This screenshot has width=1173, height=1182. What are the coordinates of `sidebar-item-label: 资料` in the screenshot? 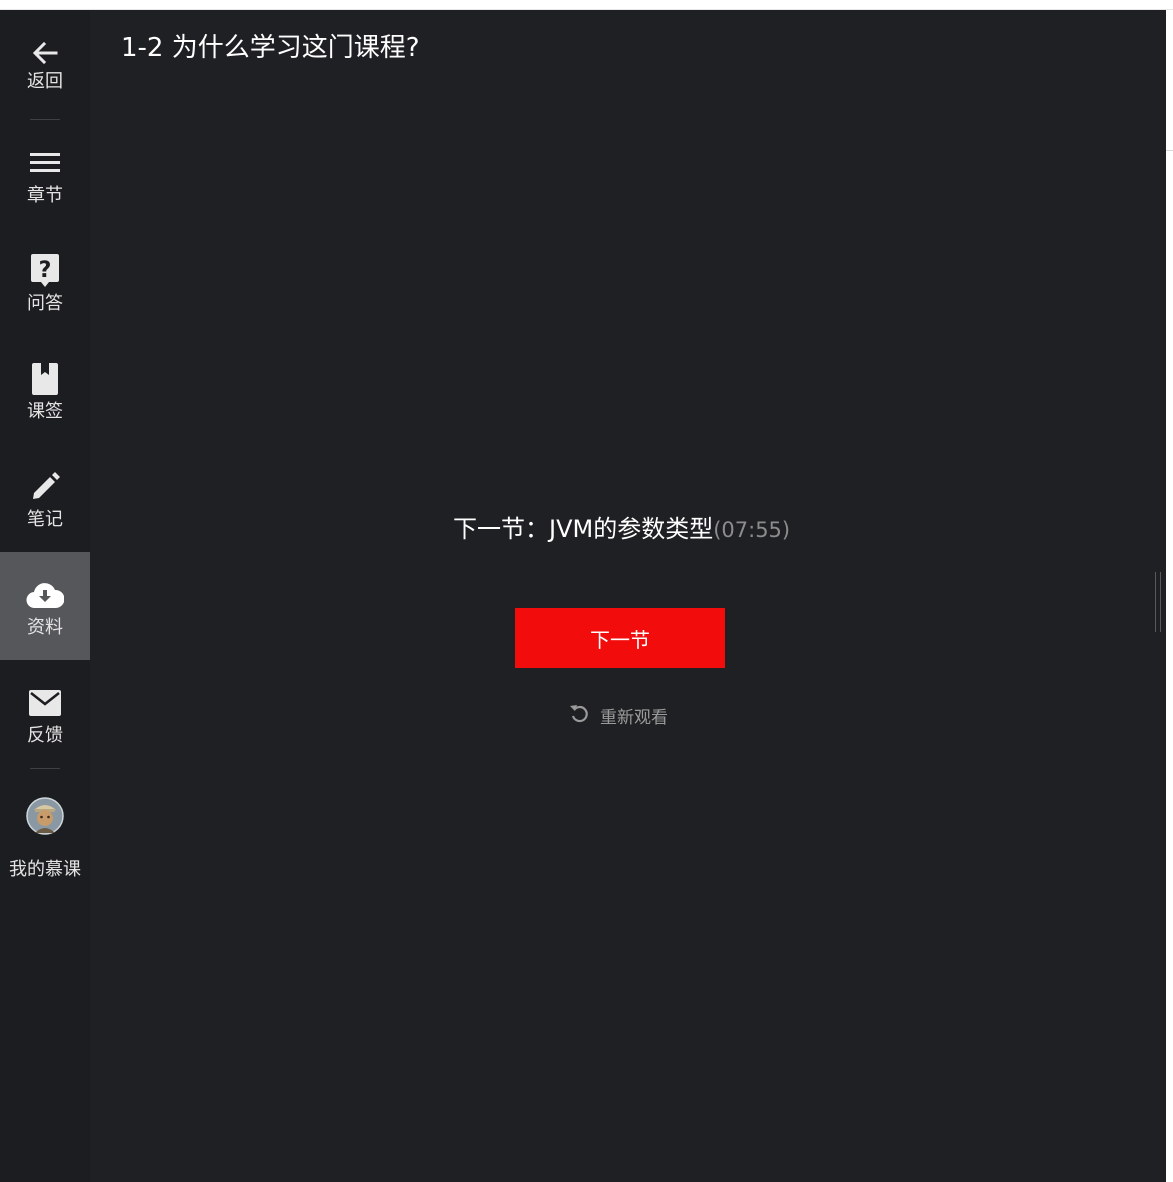 It's located at (45, 627).